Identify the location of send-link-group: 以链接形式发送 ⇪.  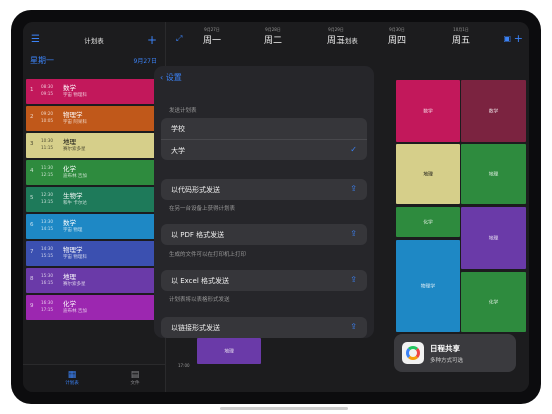
(264, 327).